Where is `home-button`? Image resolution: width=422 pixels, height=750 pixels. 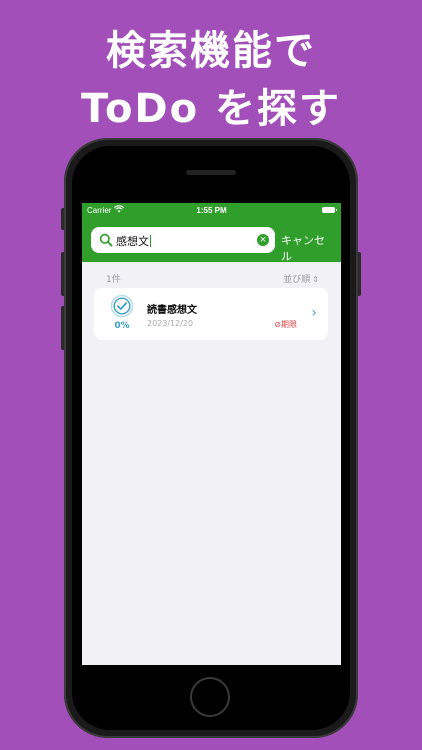 home-button is located at coordinates (210, 697).